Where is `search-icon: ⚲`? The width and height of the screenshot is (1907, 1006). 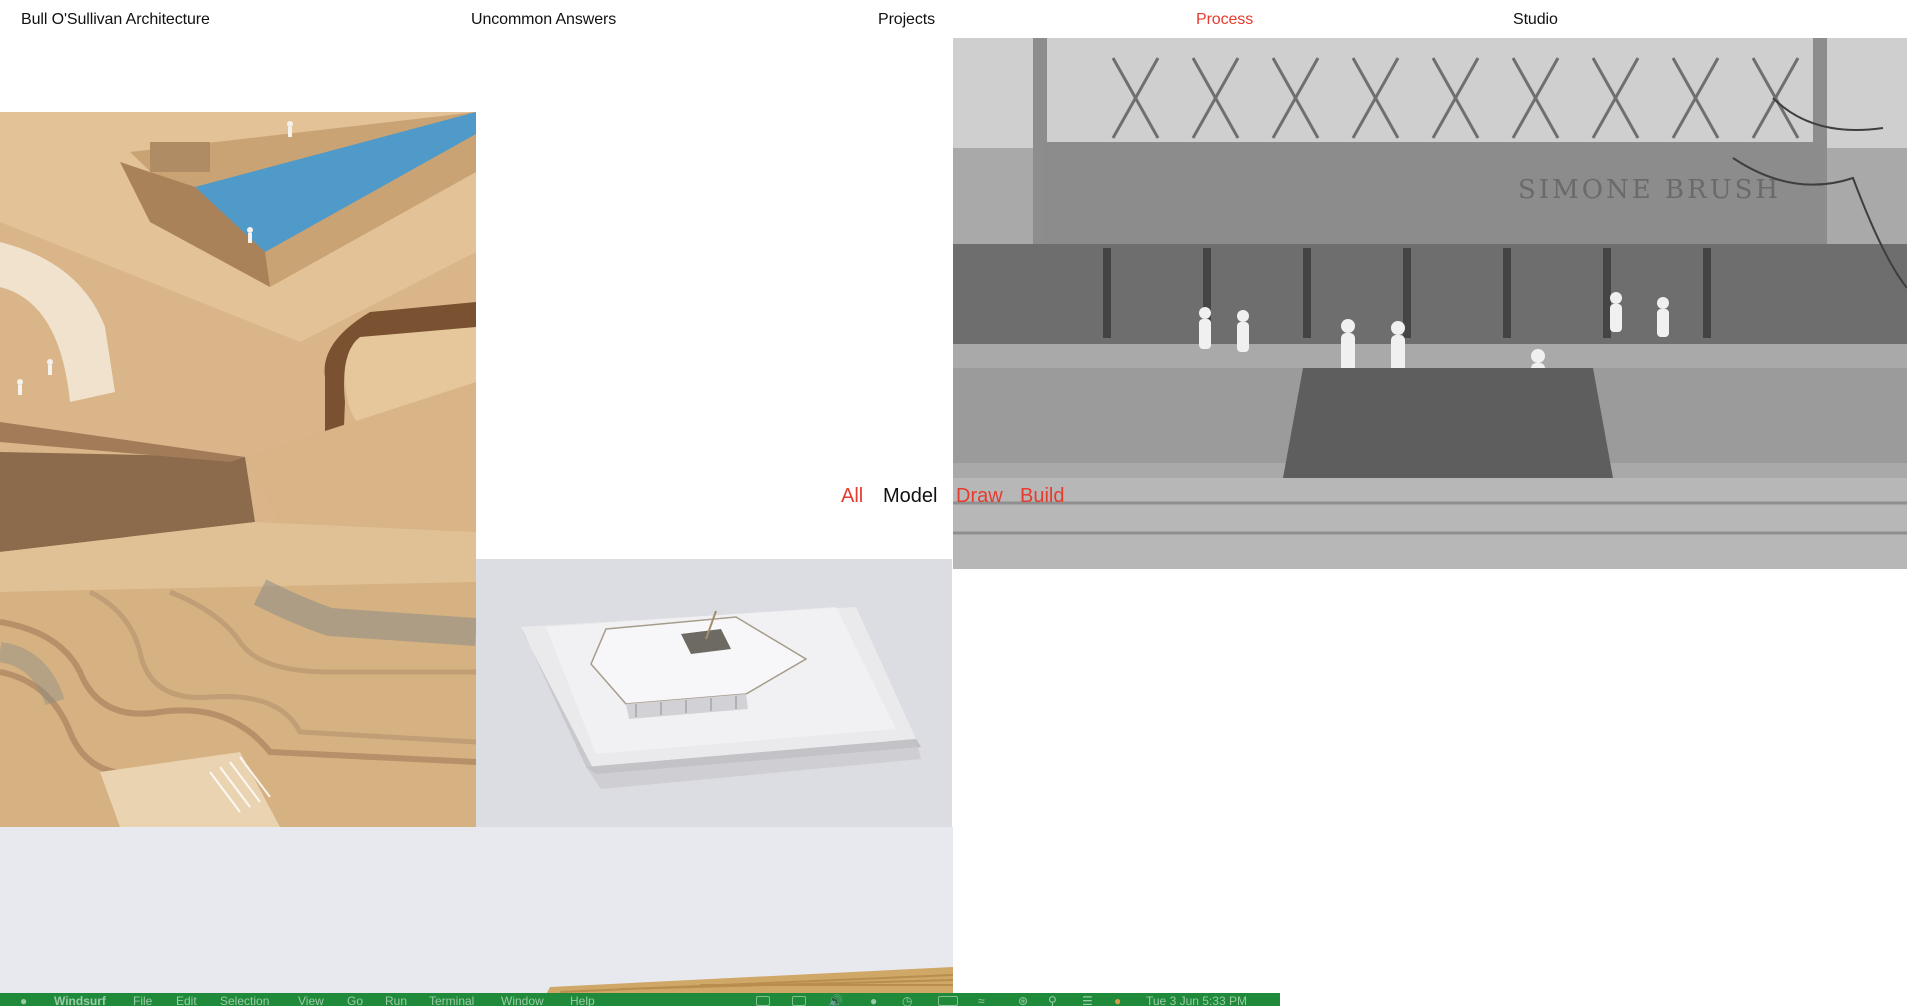 search-icon: ⚲ is located at coordinates (1052, 1000).